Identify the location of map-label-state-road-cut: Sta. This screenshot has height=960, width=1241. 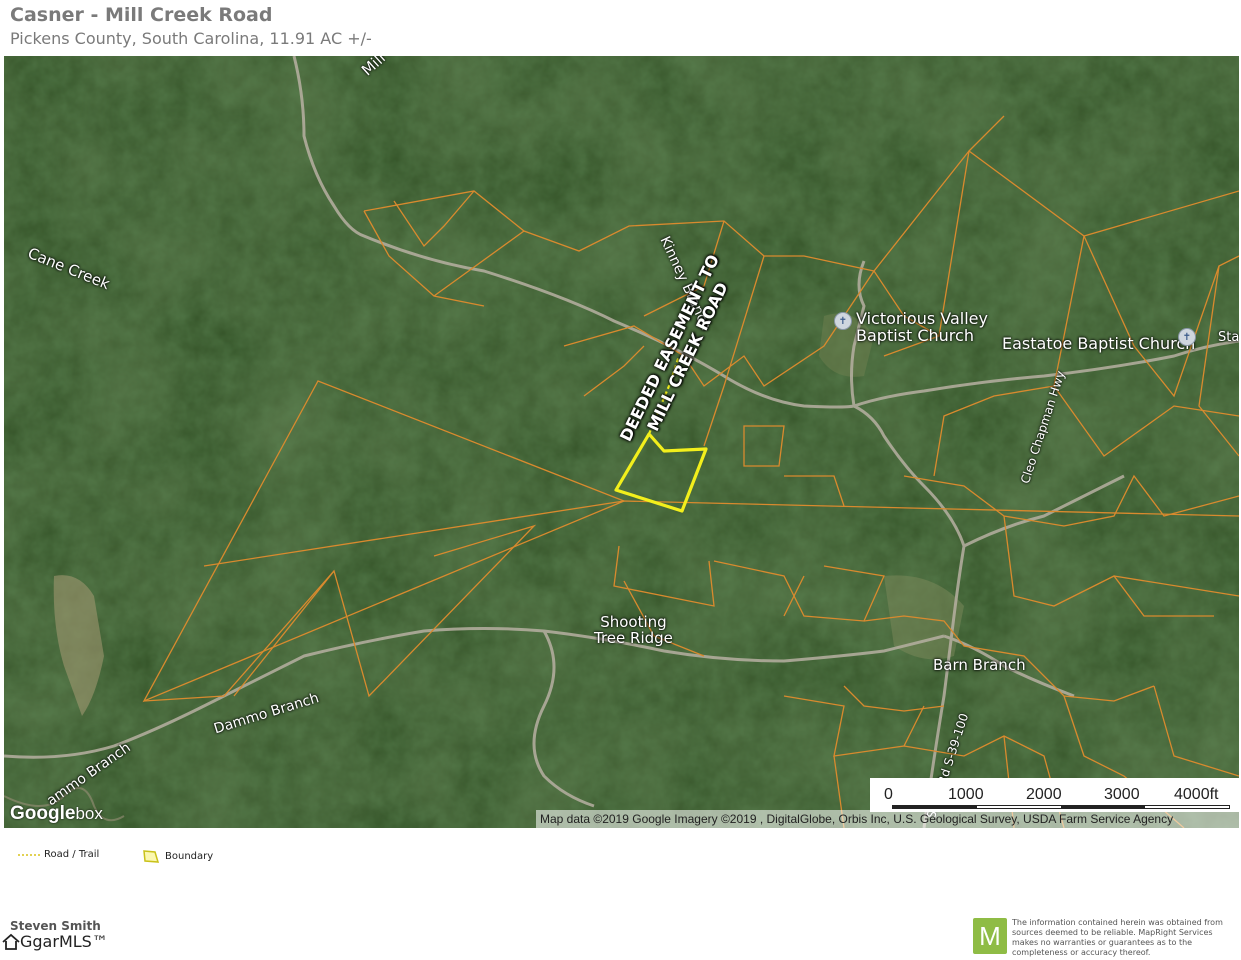
(1228, 337).